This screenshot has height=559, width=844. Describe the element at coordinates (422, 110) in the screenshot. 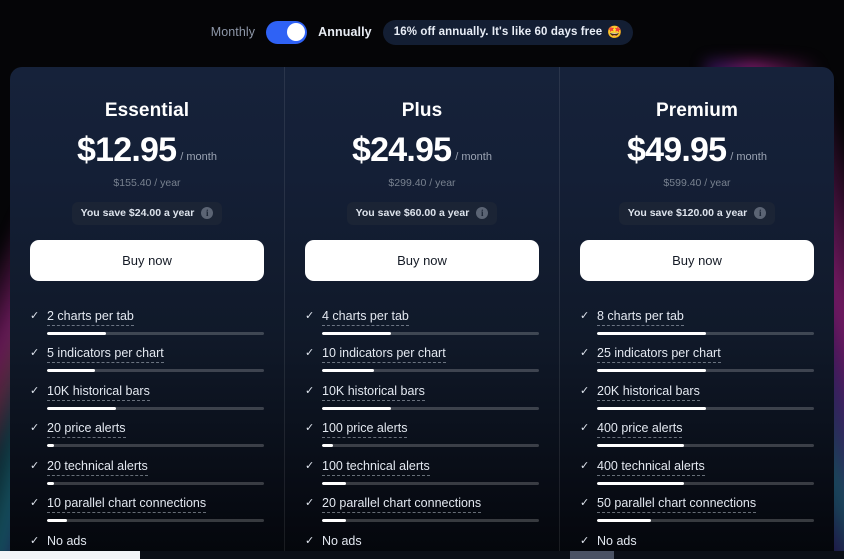

I see `plan-name: Plus` at that location.